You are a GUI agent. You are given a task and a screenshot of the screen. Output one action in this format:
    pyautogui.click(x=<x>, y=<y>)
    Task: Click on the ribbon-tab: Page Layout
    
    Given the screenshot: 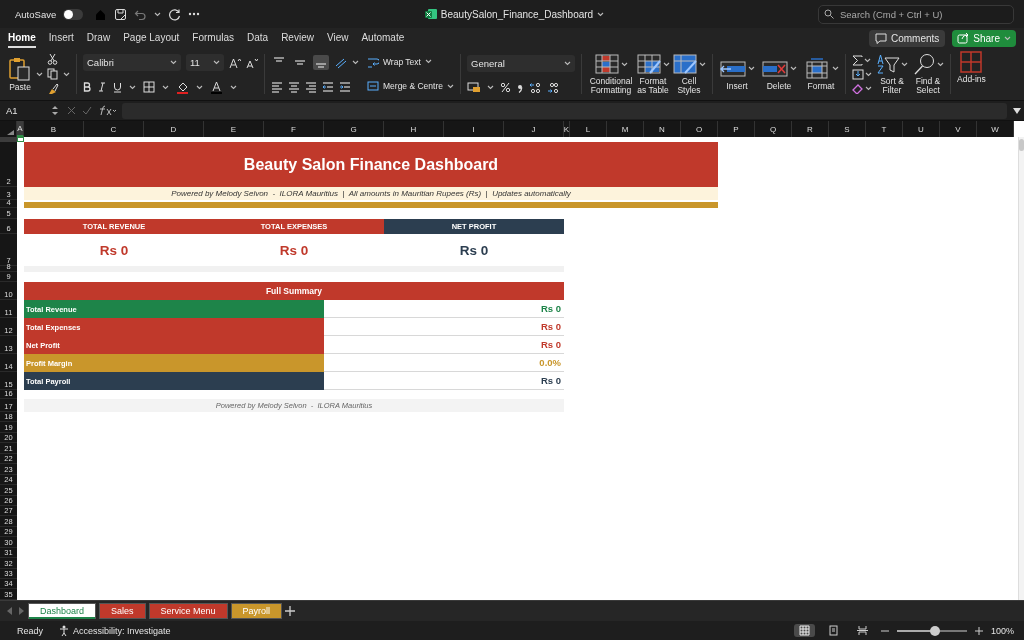 What is the action you would take?
    pyautogui.click(x=151, y=38)
    